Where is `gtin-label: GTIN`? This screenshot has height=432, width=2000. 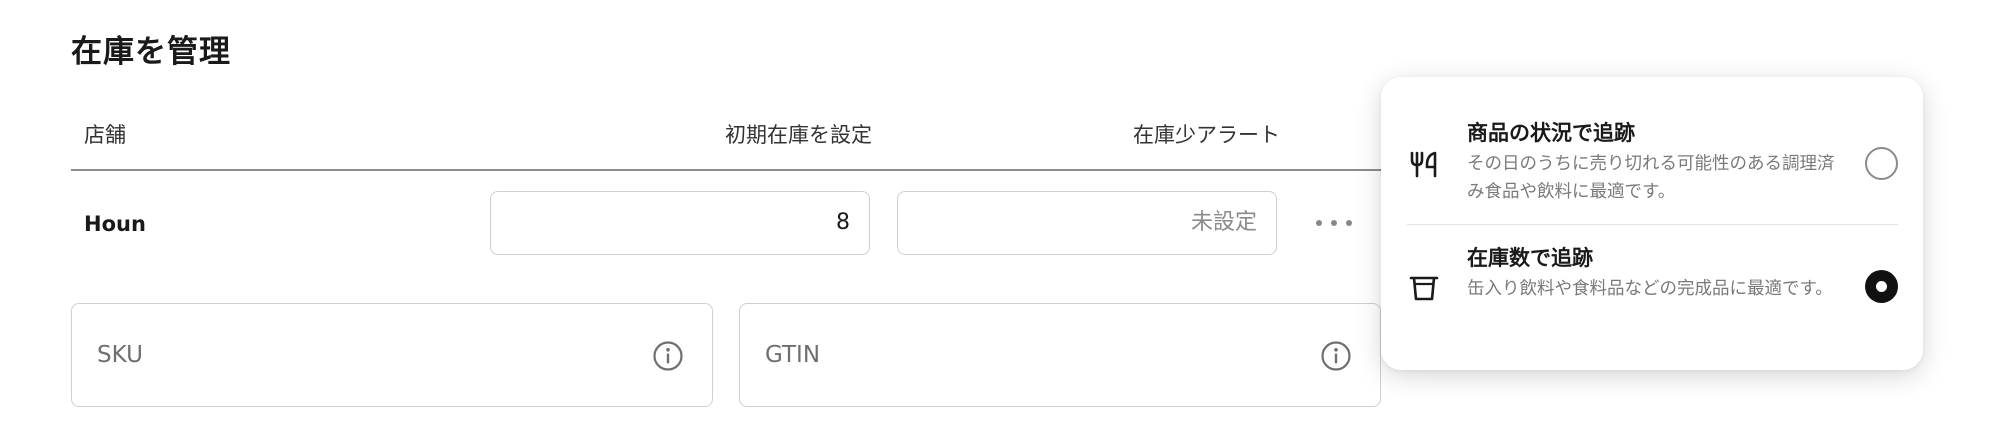
gtin-label: GTIN is located at coordinates (793, 355).